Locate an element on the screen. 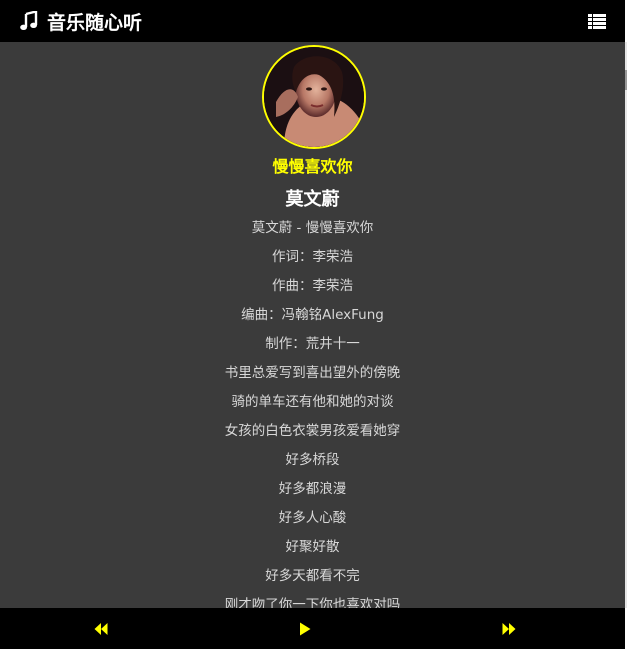 The width and height of the screenshot is (627, 649). lyric-line: 好多都浪漫 is located at coordinates (312, 489).